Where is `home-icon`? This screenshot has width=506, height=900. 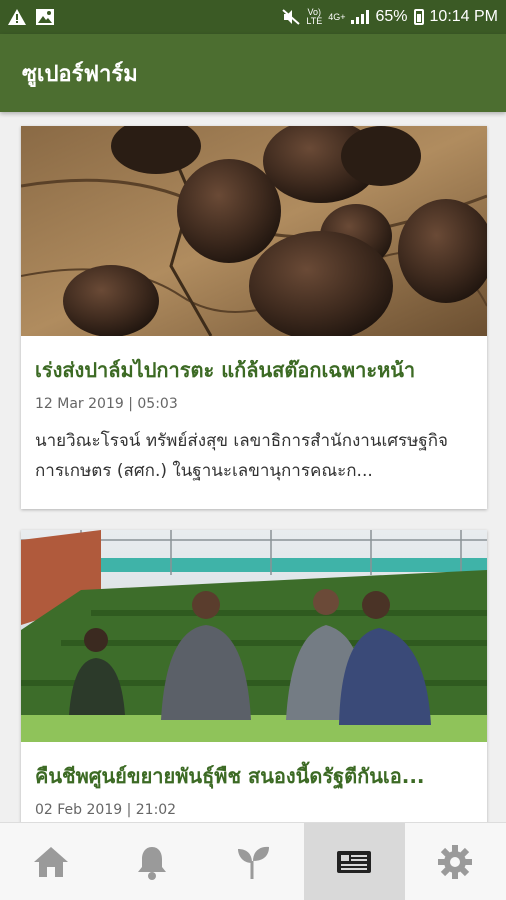 home-icon is located at coordinates (50, 862).